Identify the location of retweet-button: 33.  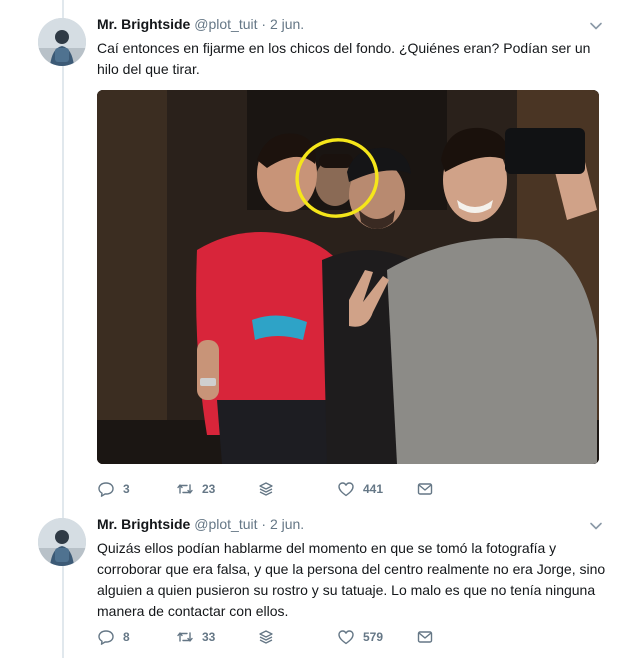
(195, 637).